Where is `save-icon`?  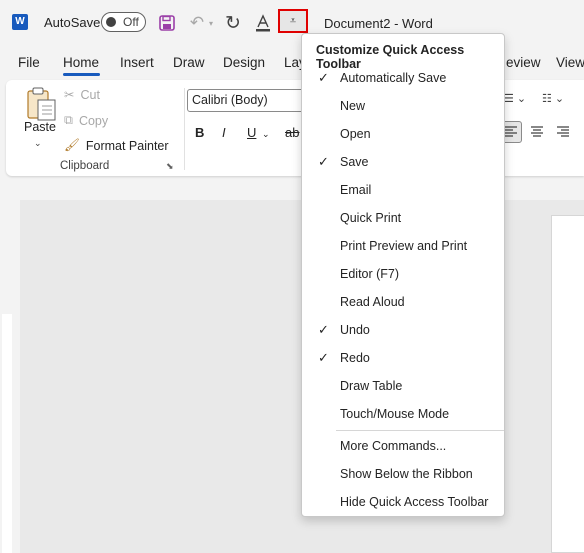 save-icon is located at coordinates (167, 23).